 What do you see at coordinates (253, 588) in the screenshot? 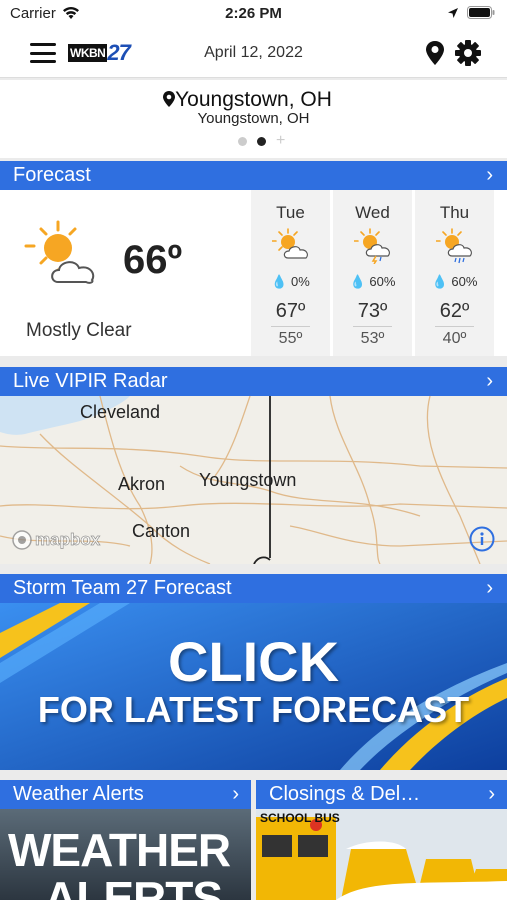
I see `storm-team-header: Storm Team 27 Forecast ›` at bounding box center [253, 588].